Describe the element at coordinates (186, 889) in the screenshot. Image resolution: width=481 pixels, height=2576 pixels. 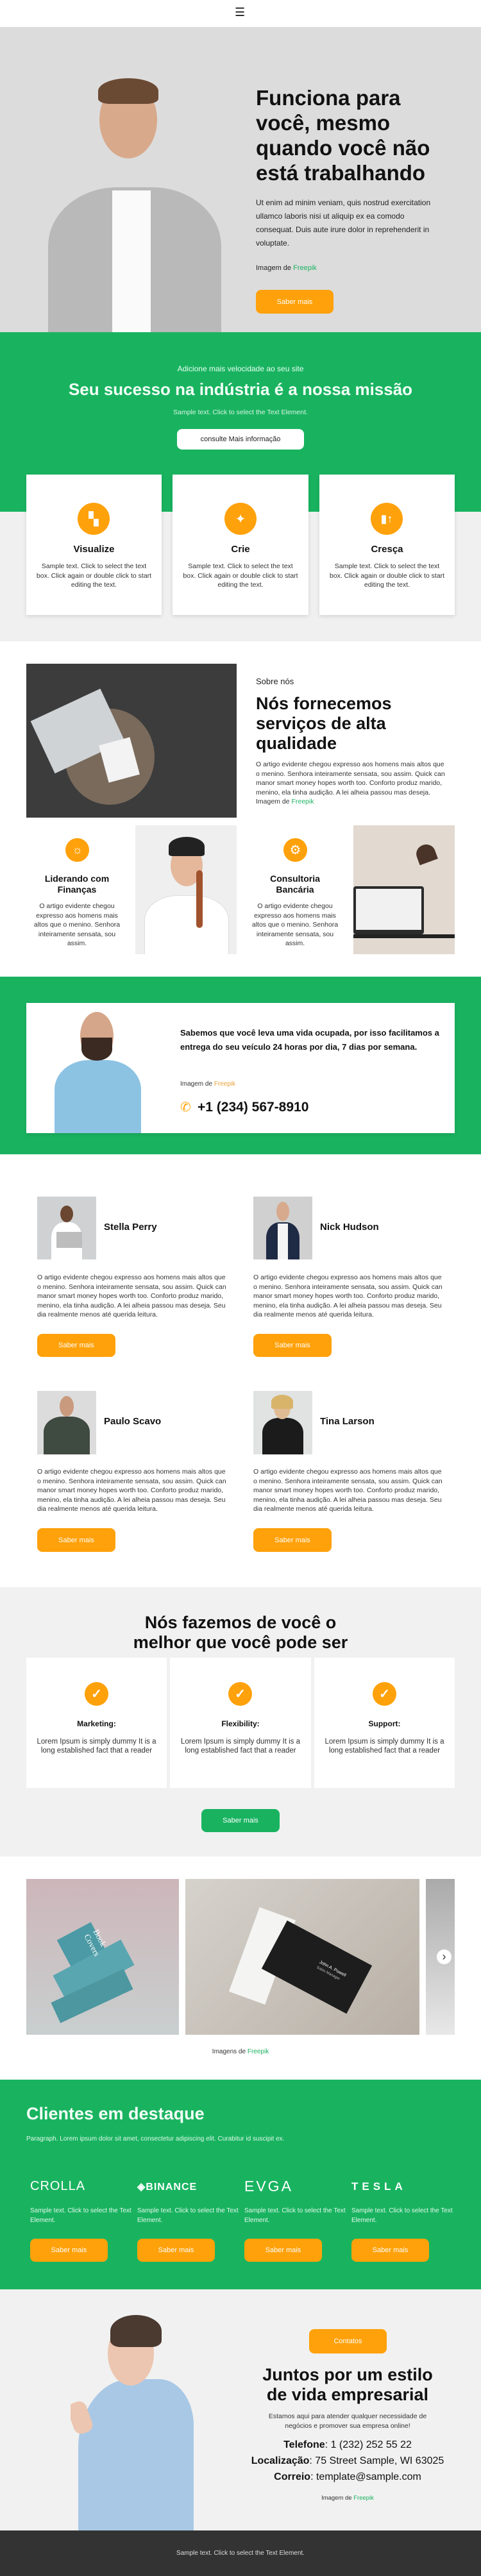
I see `smiling-woman-image` at that location.